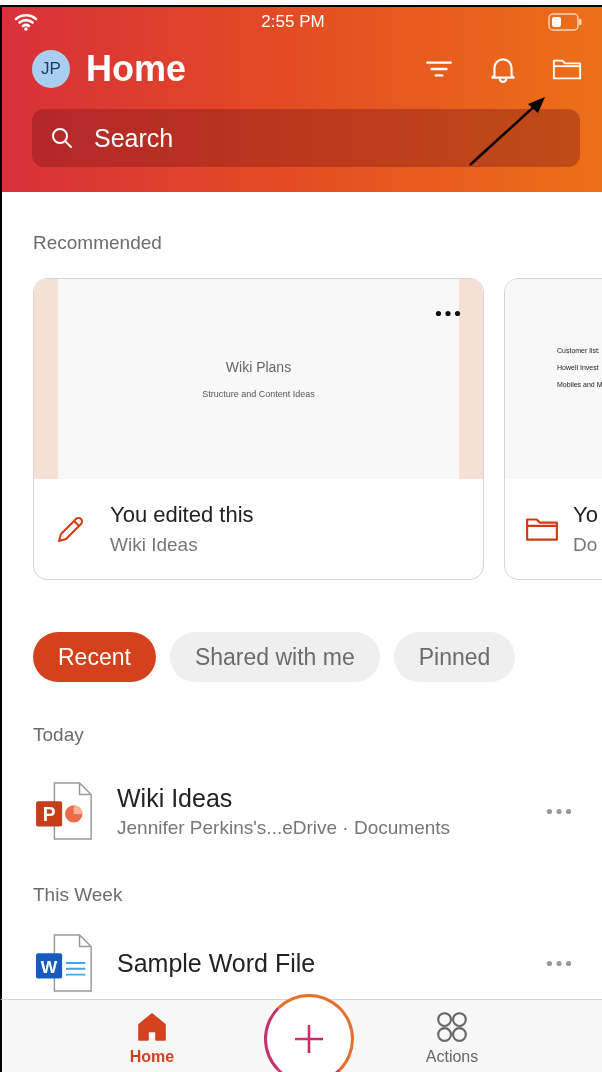 This screenshot has width=602, height=1072. Describe the element at coordinates (258, 367) in the screenshot. I see `preview-title: Wiki Plans` at that location.